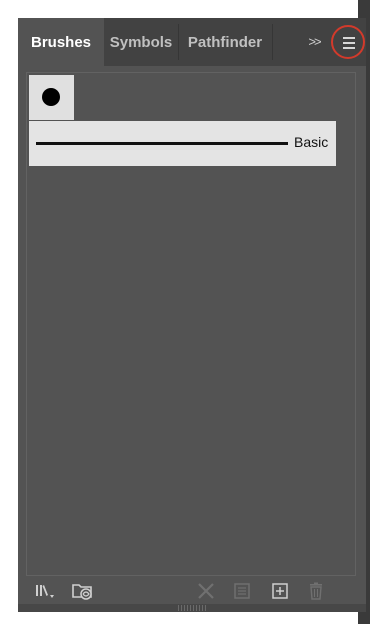 The image size is (370, 624). What do you see at coordinates (225, 42) in the screenshot?
I see `tab-pathfinder: Pathfinder` at bounding box center [225, 42].